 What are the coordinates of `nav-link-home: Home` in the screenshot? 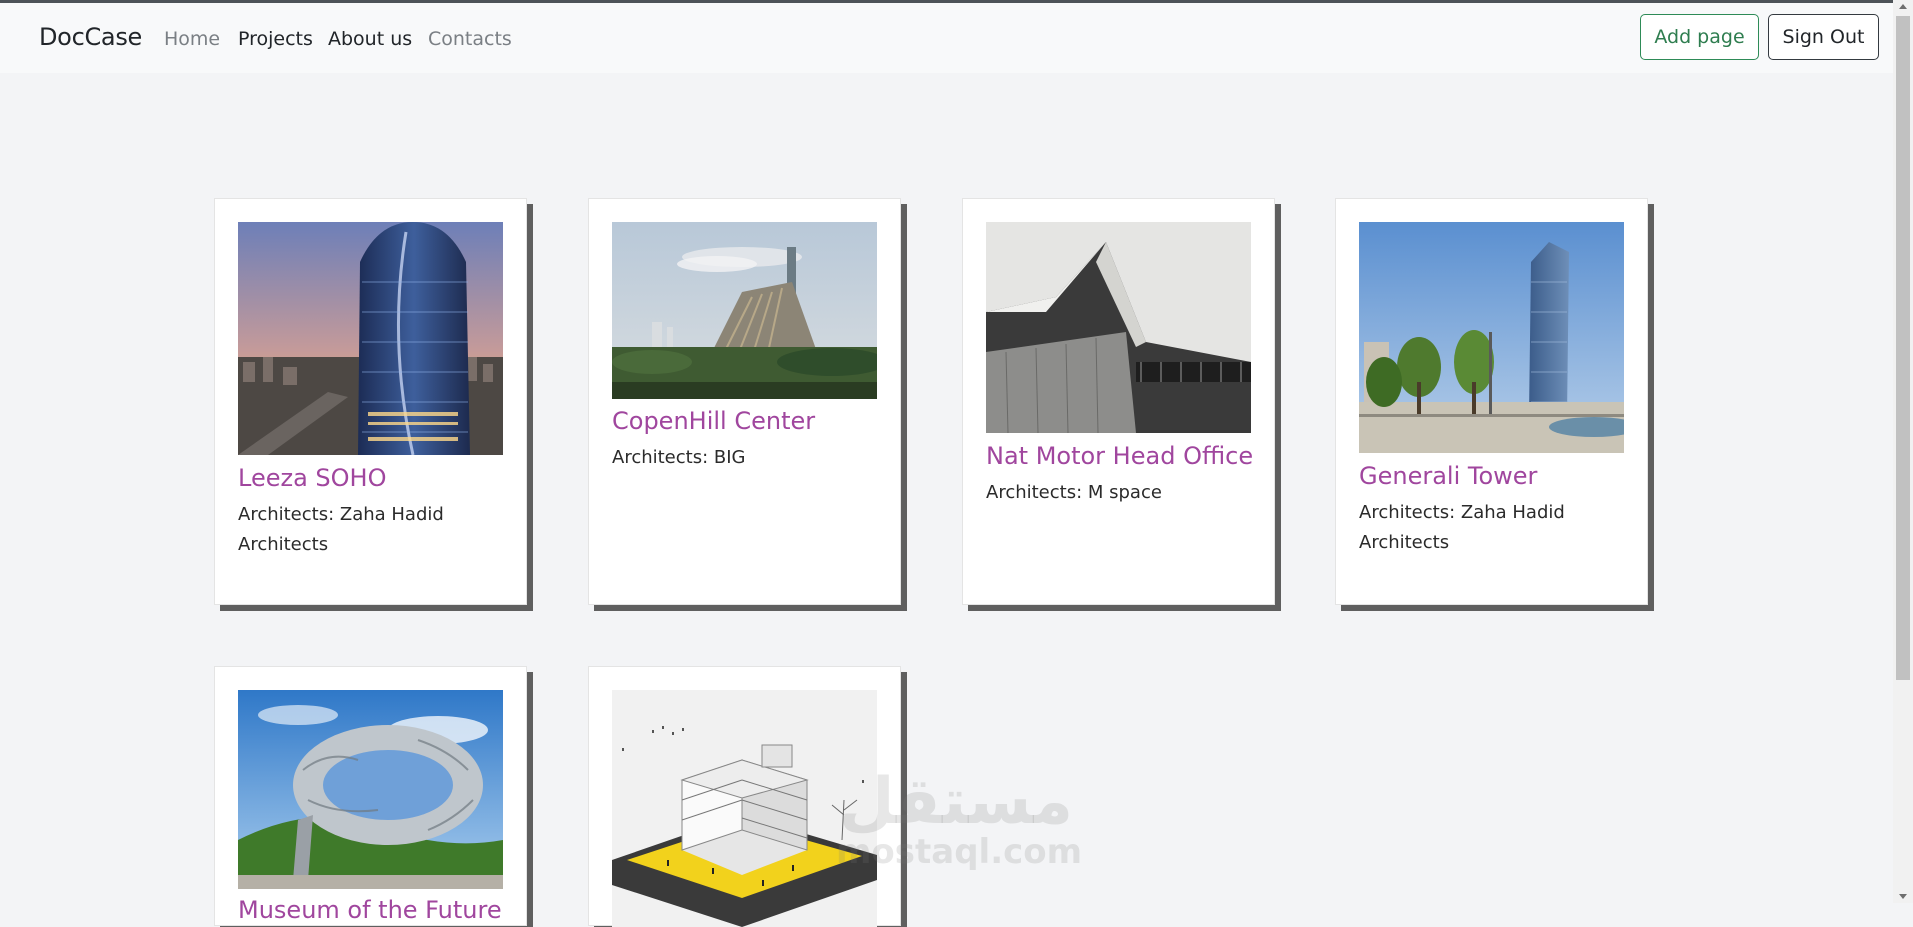 It's located at (192, 39).